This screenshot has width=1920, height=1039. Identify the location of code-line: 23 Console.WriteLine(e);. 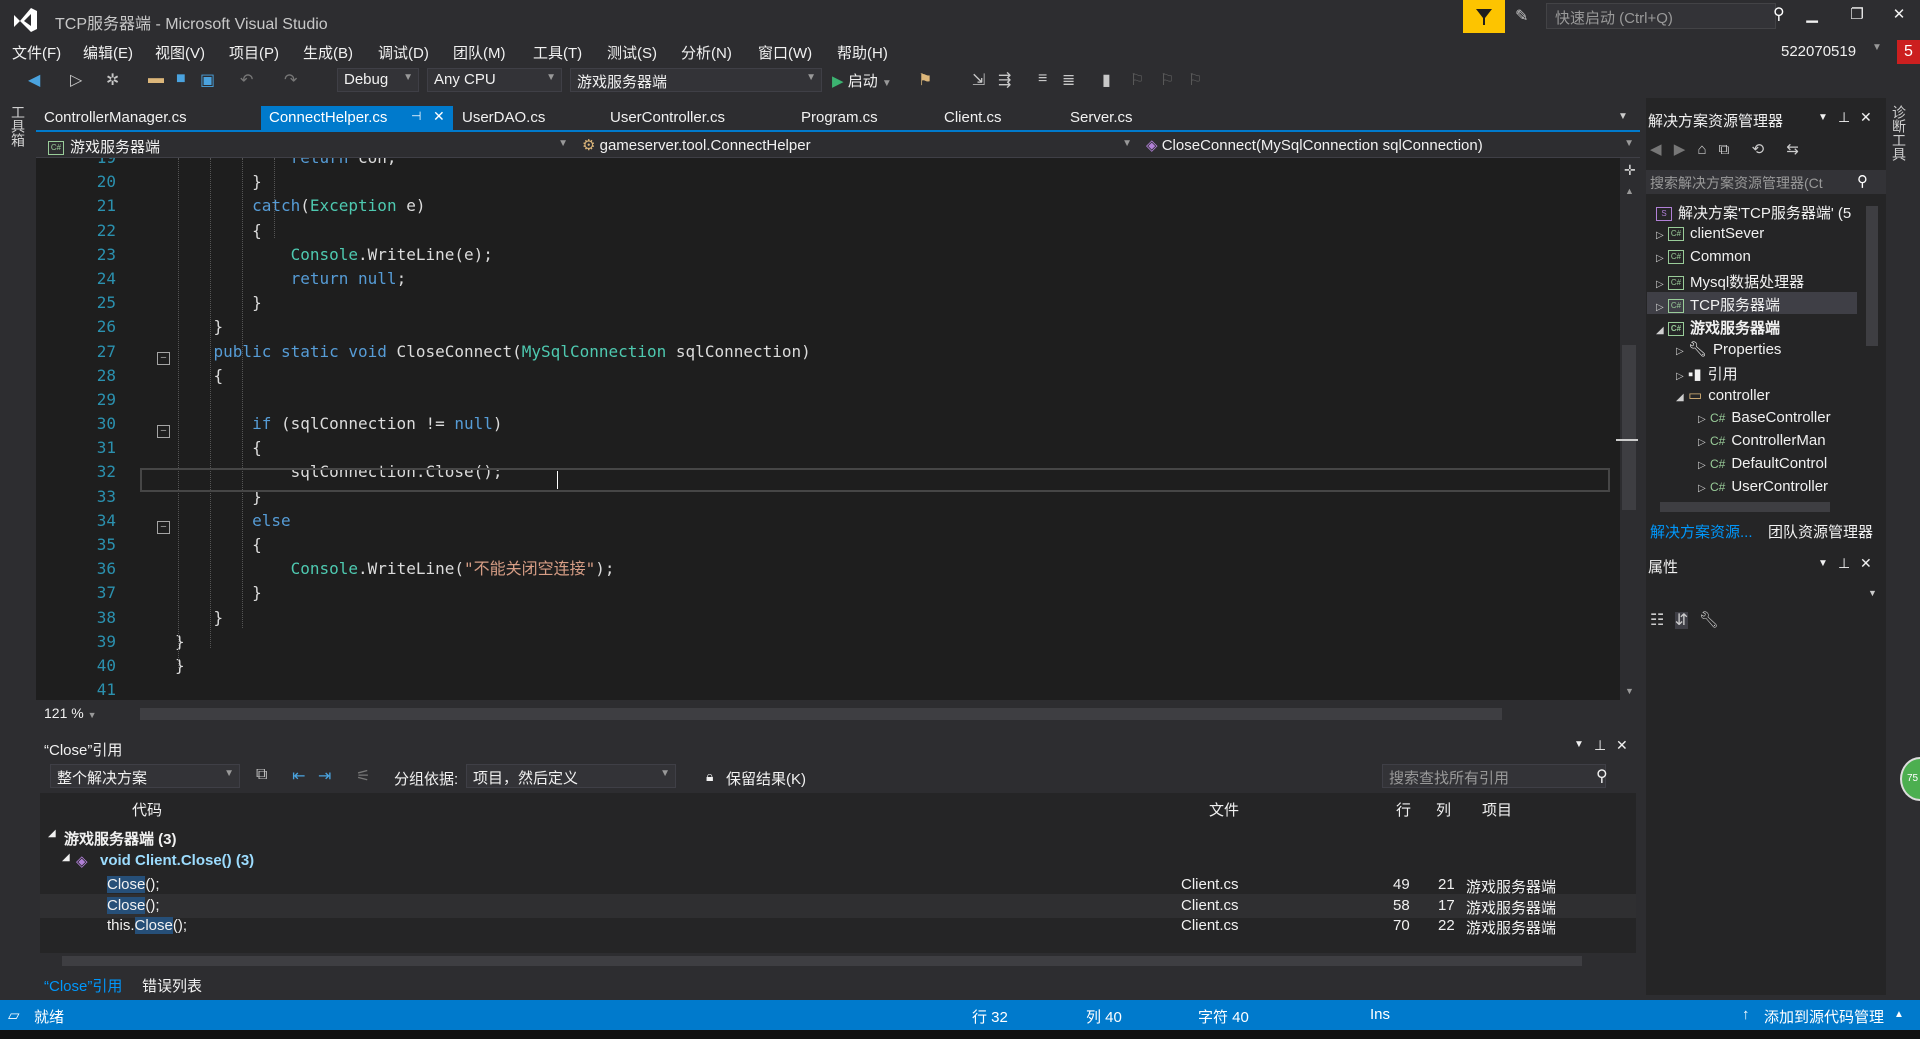
(828, 255).